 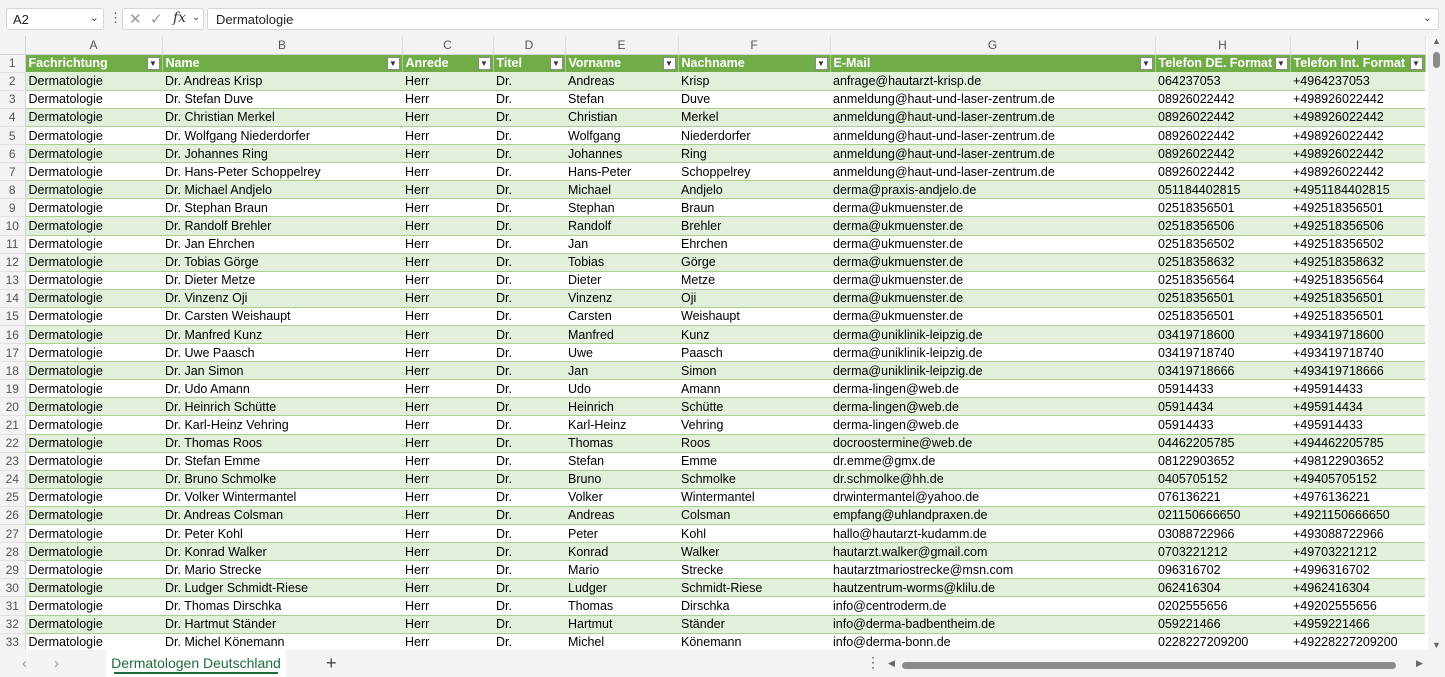 What do you see at coordinates (282, 497) in the screenshot?
I see `table-cell: Dr. Volker Wintermantel` at bounding box center [282, 497].